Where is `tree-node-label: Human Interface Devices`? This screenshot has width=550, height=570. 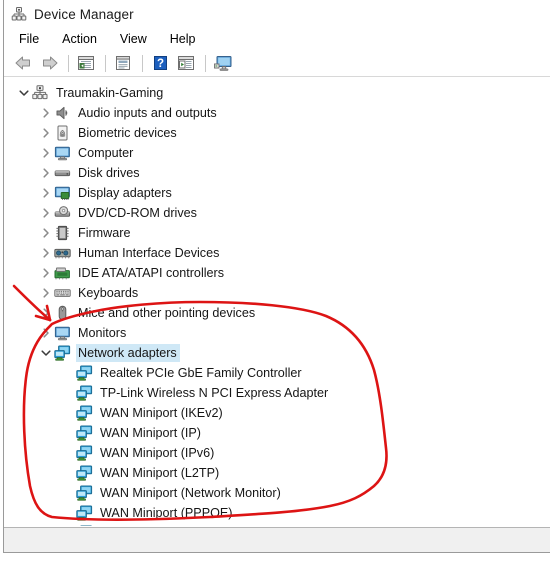
tree-node-label: Human Interface Devices is located at coordinates (149, 253).